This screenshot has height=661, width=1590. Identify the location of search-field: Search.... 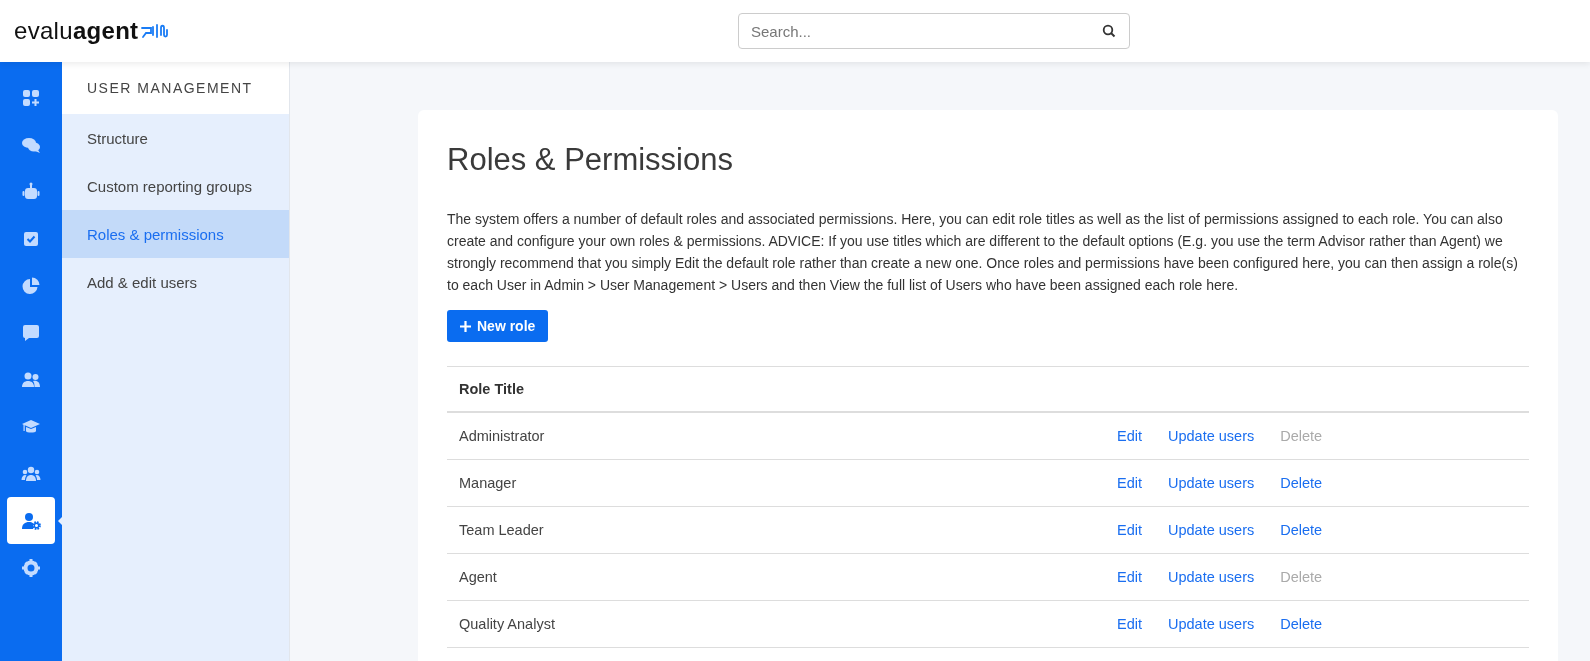
(934, 31).